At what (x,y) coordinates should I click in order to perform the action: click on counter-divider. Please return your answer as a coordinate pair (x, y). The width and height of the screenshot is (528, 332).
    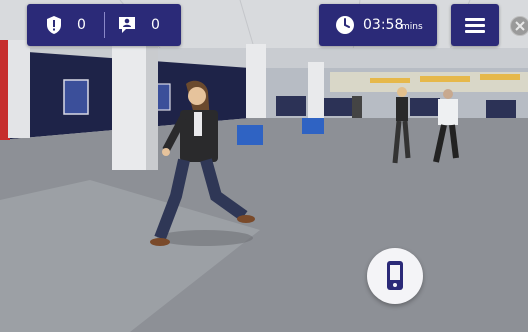
    Looking at the image, I should click on (104, 25).